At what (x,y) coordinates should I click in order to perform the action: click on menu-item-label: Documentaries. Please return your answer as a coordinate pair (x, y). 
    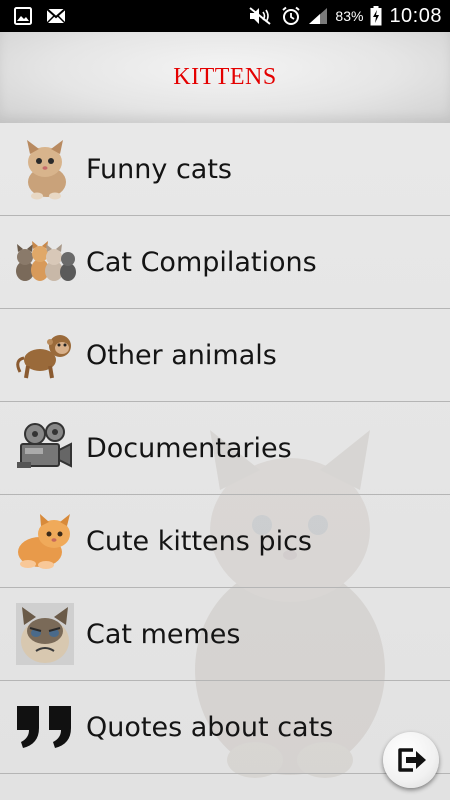
    Looking at the image, I should click on (189, 448).